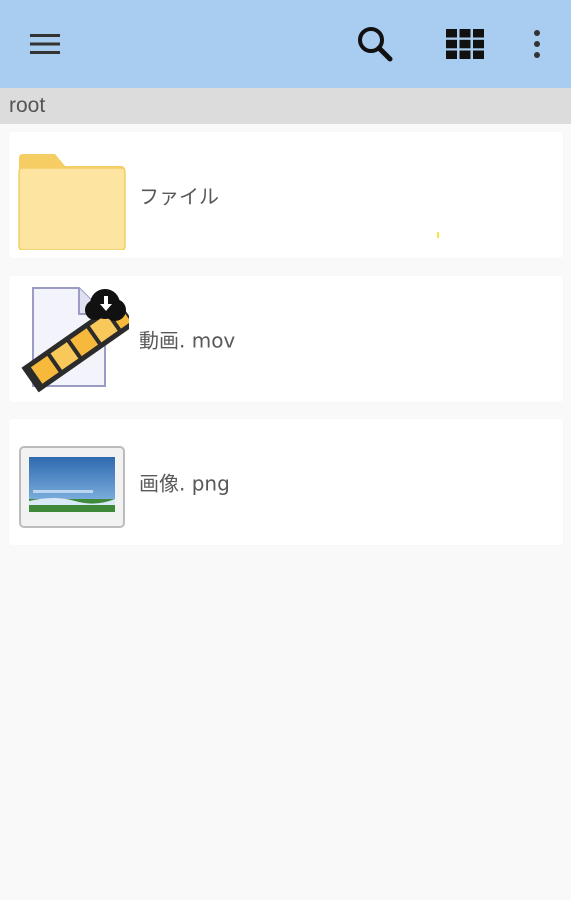 The image size is (571, 900). Describe the element at coordinates (179, 196) in the screenshot. I see `file-name: ファイル` at that location.